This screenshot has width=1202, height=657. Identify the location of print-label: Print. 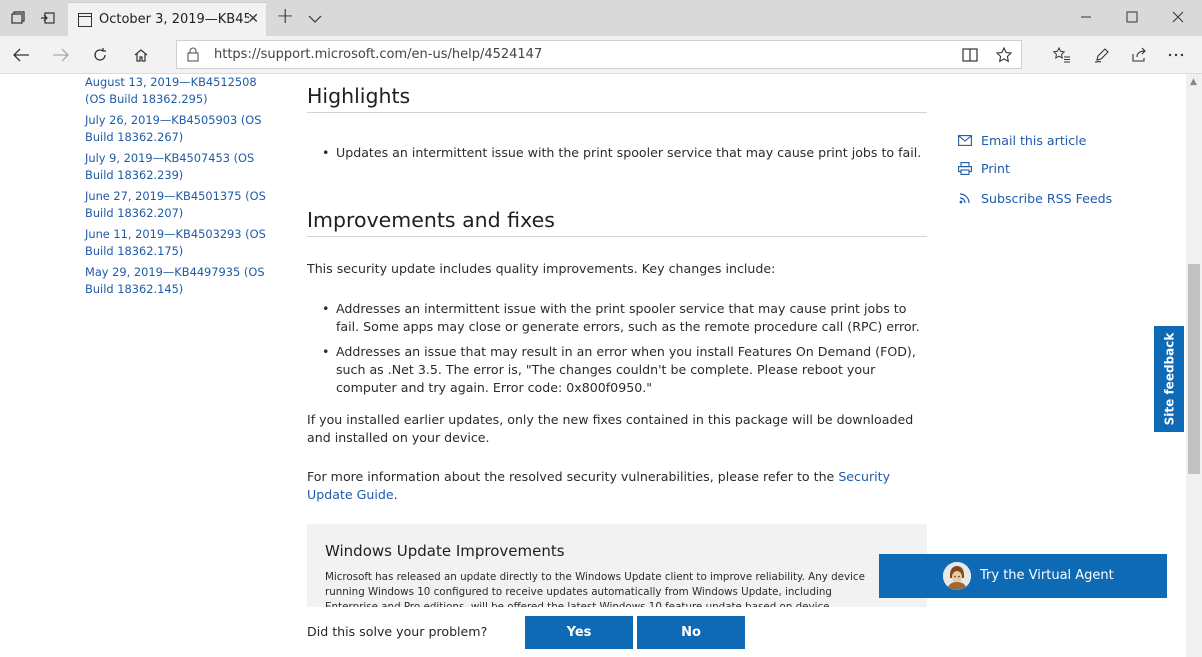
(995, 168).